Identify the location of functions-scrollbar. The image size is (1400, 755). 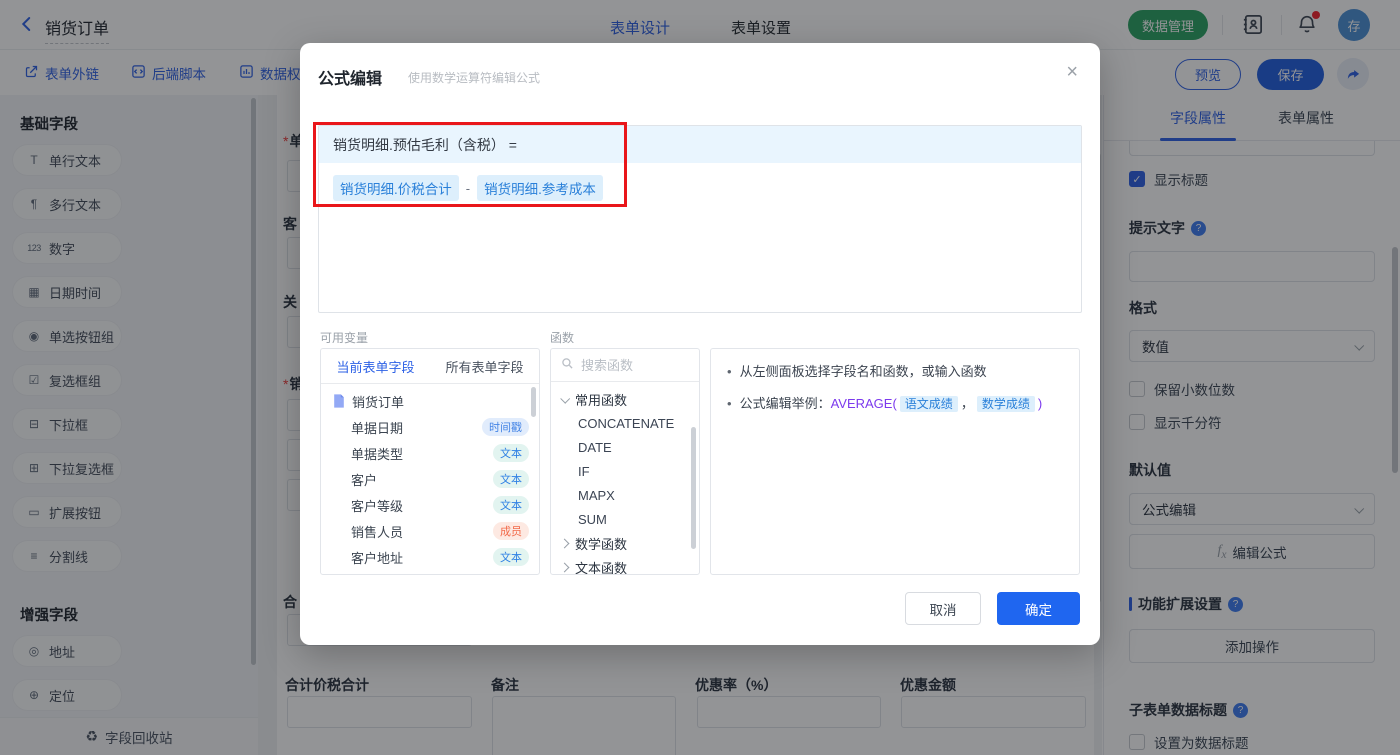
(693, 488).